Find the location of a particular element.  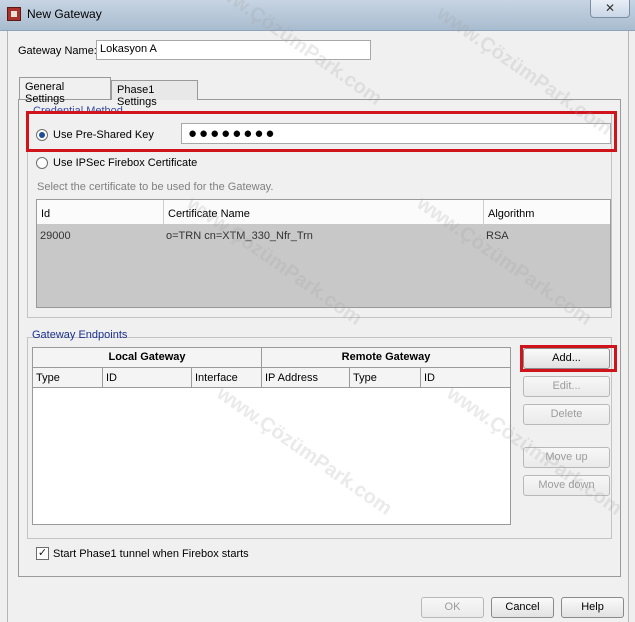

gateway-name-input: Lokasyon A is located at coordinates (233, 50).